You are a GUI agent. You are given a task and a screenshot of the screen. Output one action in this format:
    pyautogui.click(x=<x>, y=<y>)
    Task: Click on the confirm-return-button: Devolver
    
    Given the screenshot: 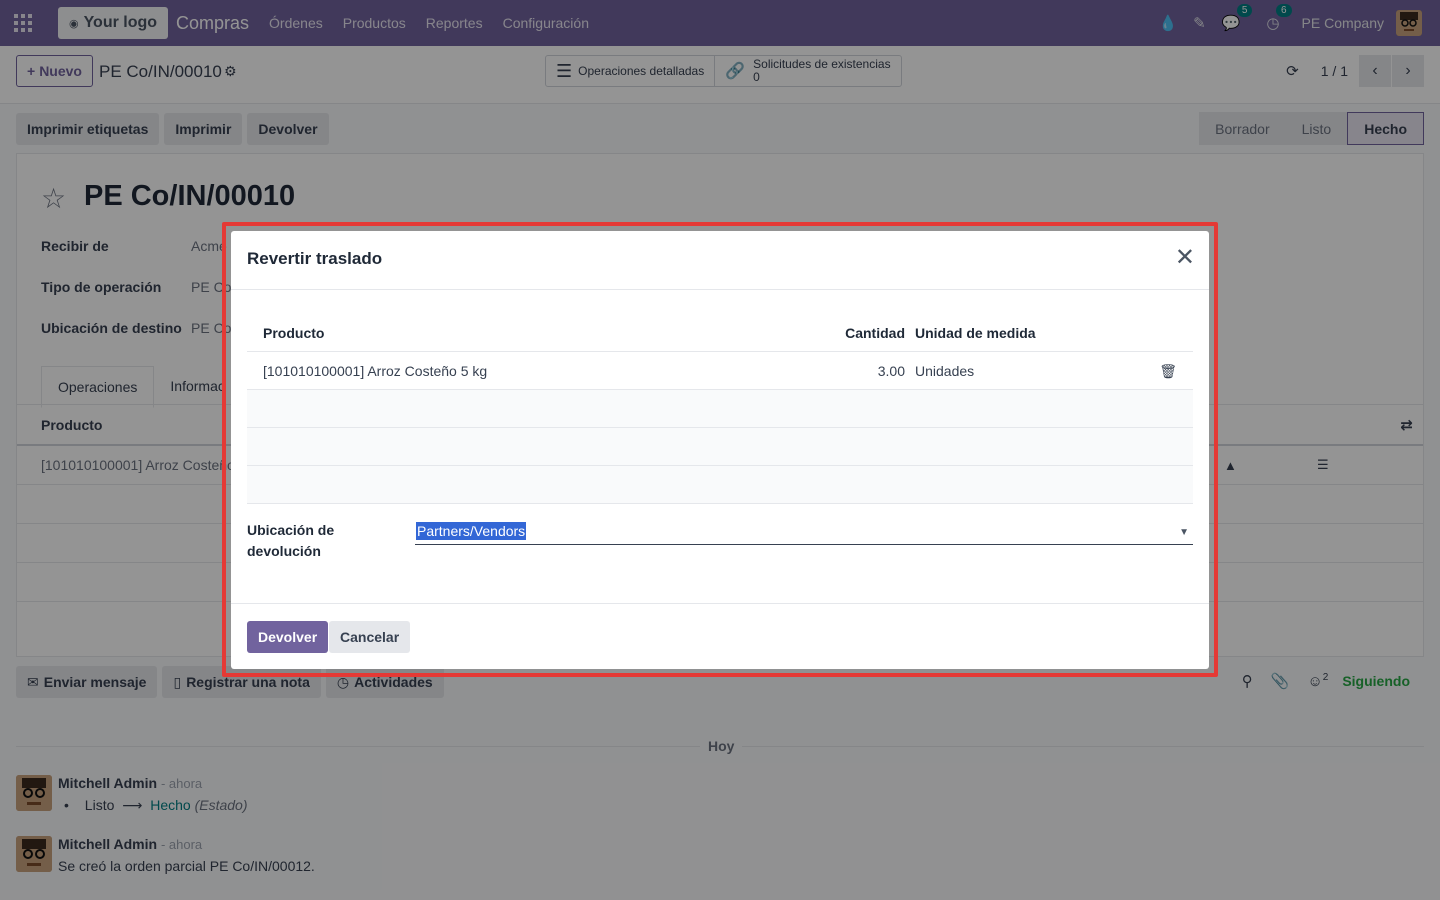 What is the action you would take?
    pyautogui.click(x=288, y=637)
    